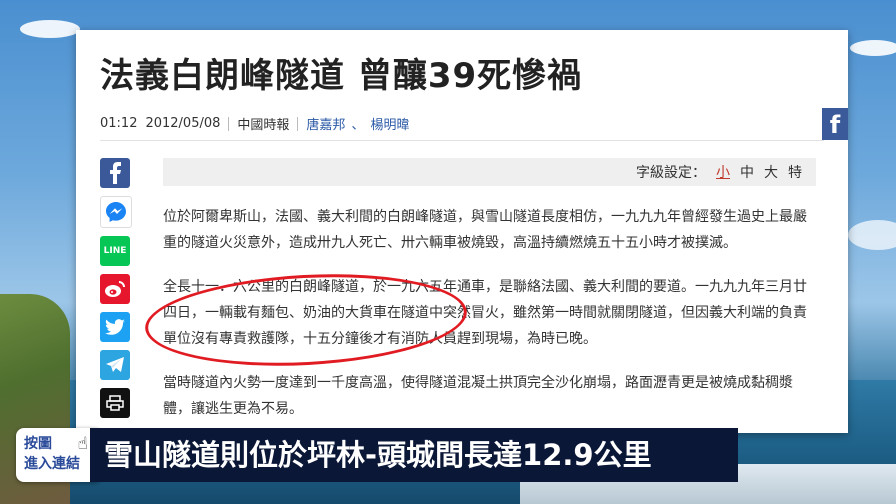 The height and width of the screenshot is (504, 896). What do you see at coordinates (115, 327) in the screenshot?
I see `twitter-icon` at bounding box center [115, 327].